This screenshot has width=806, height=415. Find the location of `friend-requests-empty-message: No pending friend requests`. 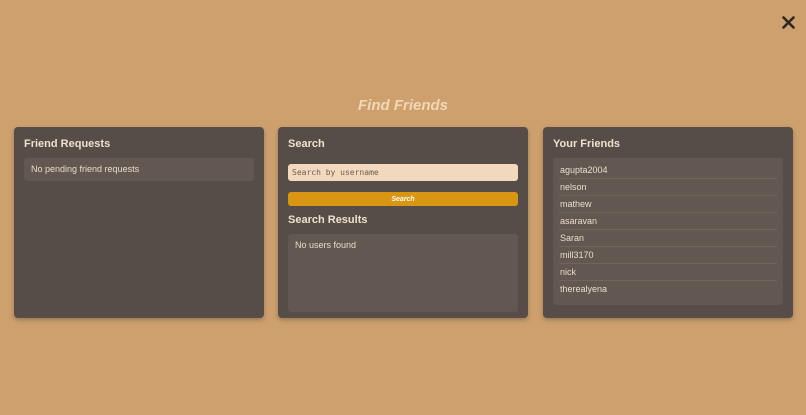

friend-requests-empty-message: No pending friend requests is located at coordinates (139, 169).